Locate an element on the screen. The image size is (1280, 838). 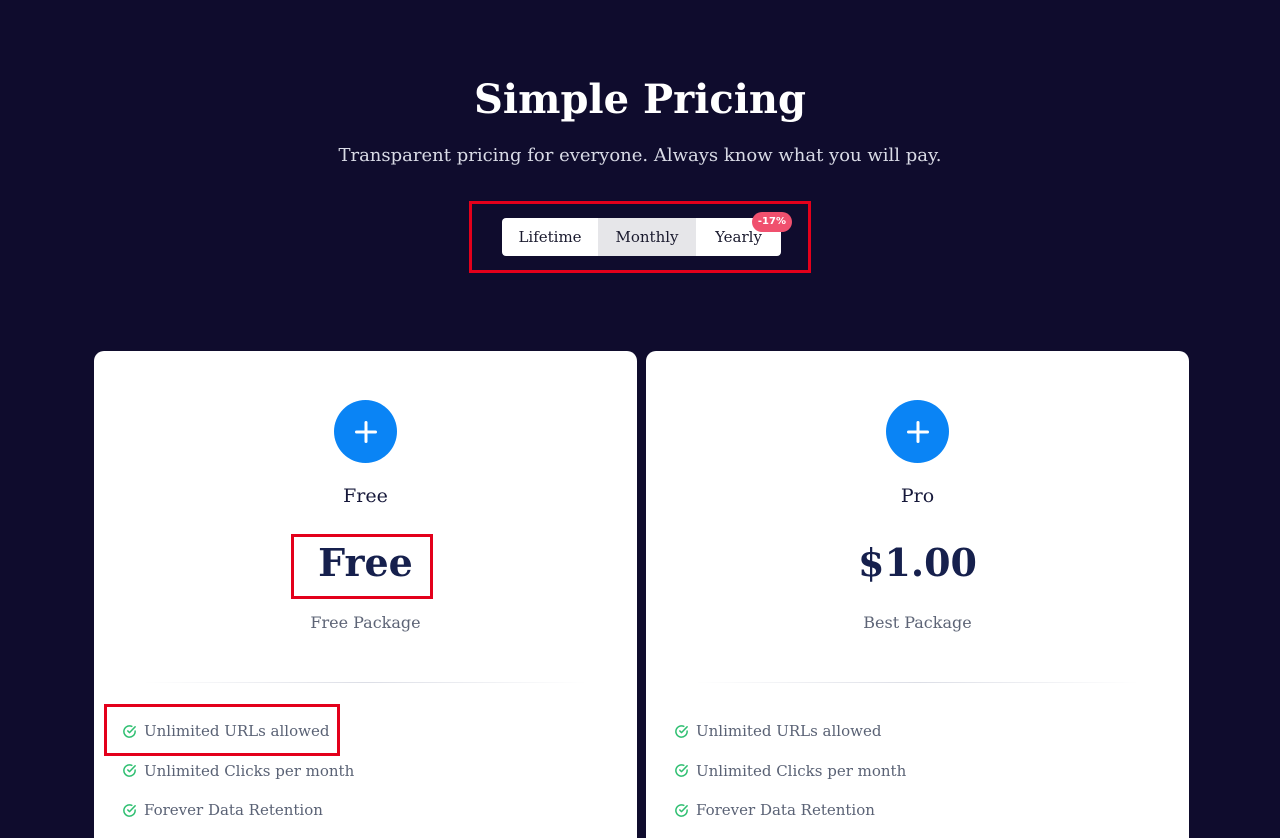
plan-price: $1.00 is located at coordinates (917, 562).